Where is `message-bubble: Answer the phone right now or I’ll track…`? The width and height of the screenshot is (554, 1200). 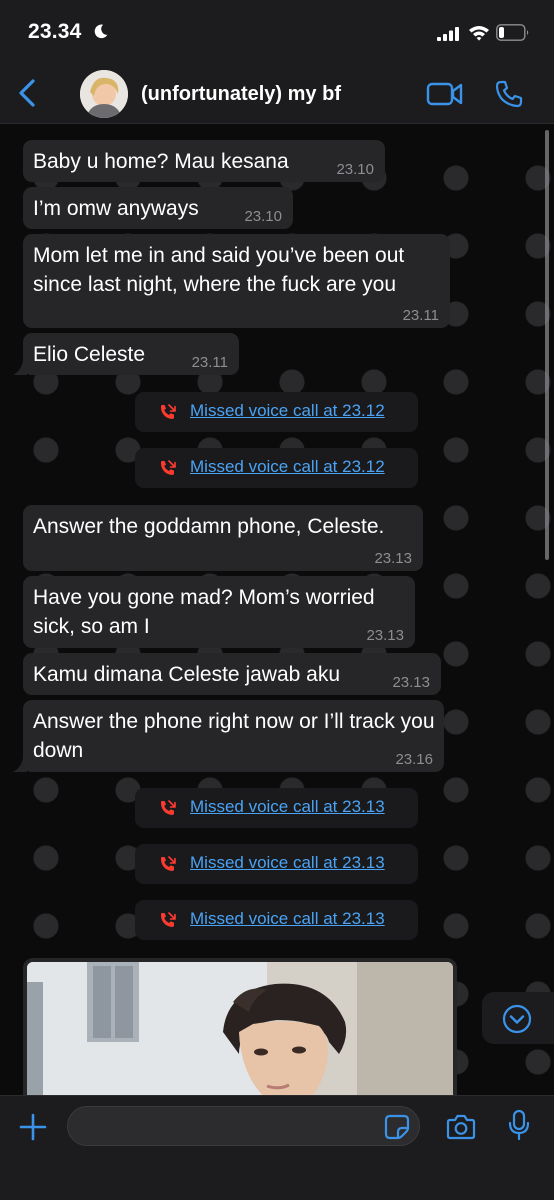 message-bubble: Answer the phone right now or I’ll track… is located at coordinates (228, 736).